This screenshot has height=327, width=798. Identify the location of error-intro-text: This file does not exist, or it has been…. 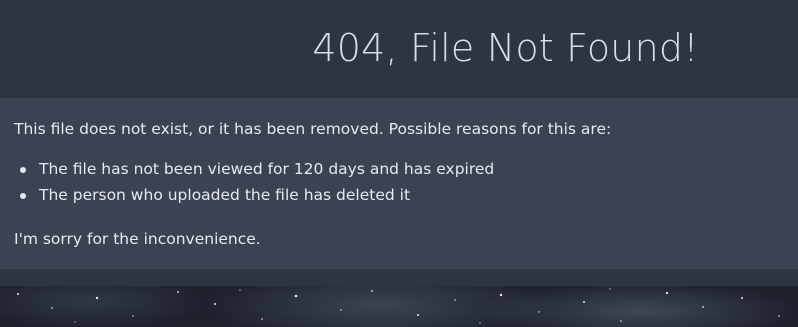
(313, 129).